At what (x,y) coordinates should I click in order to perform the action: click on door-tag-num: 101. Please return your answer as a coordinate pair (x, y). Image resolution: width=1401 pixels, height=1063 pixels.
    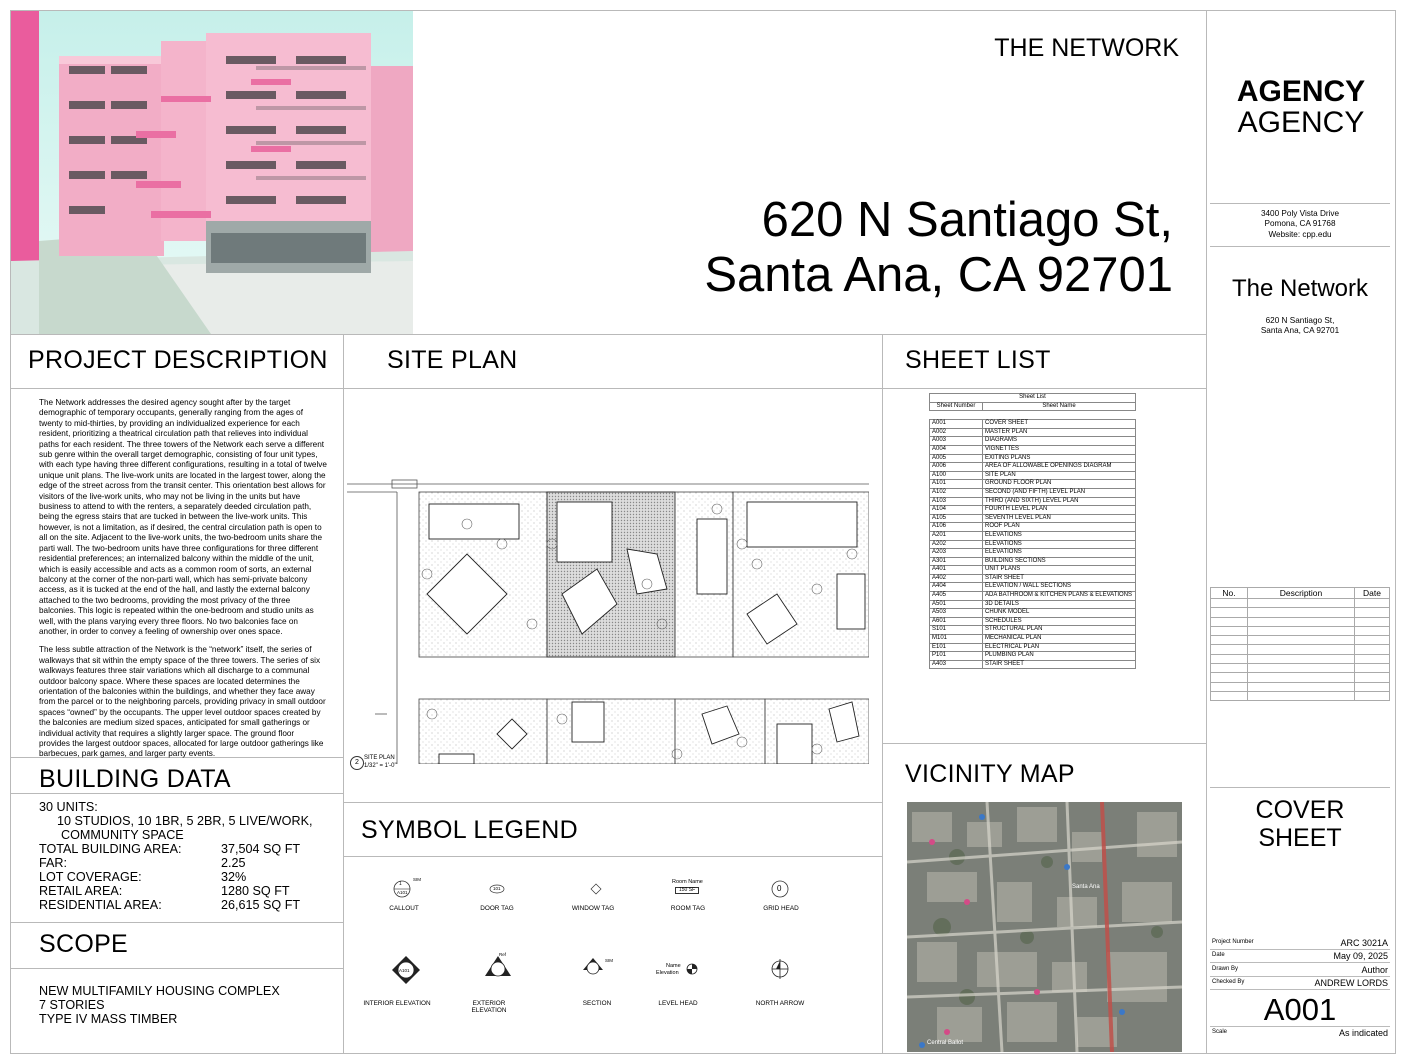
    Looking at the image, I should click on (497, 888).